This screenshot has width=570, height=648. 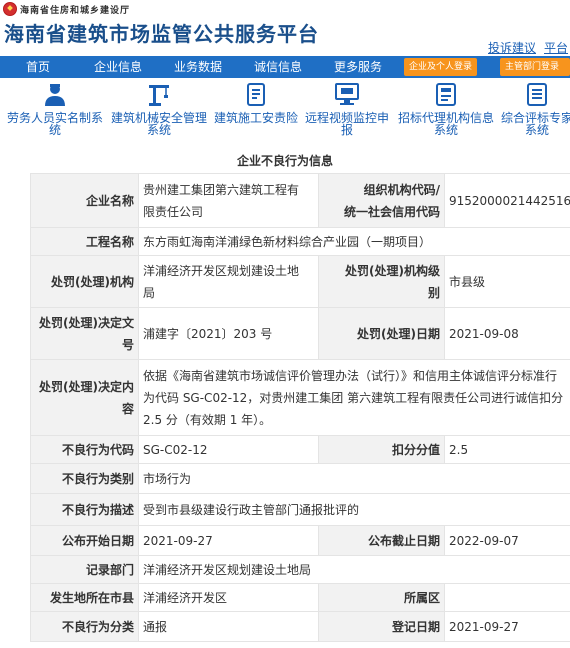 I want to click on decision-no-label: 处罚(处理)决定文号, so click(x=84, y=333).